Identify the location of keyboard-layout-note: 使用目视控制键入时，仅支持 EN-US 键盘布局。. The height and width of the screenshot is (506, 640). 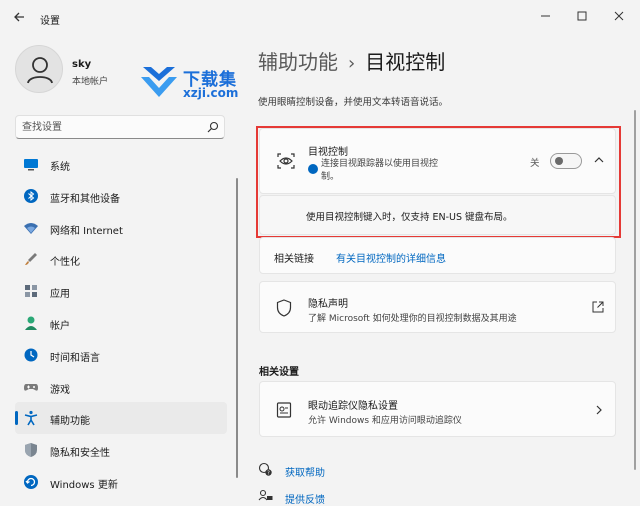
(409, 217).